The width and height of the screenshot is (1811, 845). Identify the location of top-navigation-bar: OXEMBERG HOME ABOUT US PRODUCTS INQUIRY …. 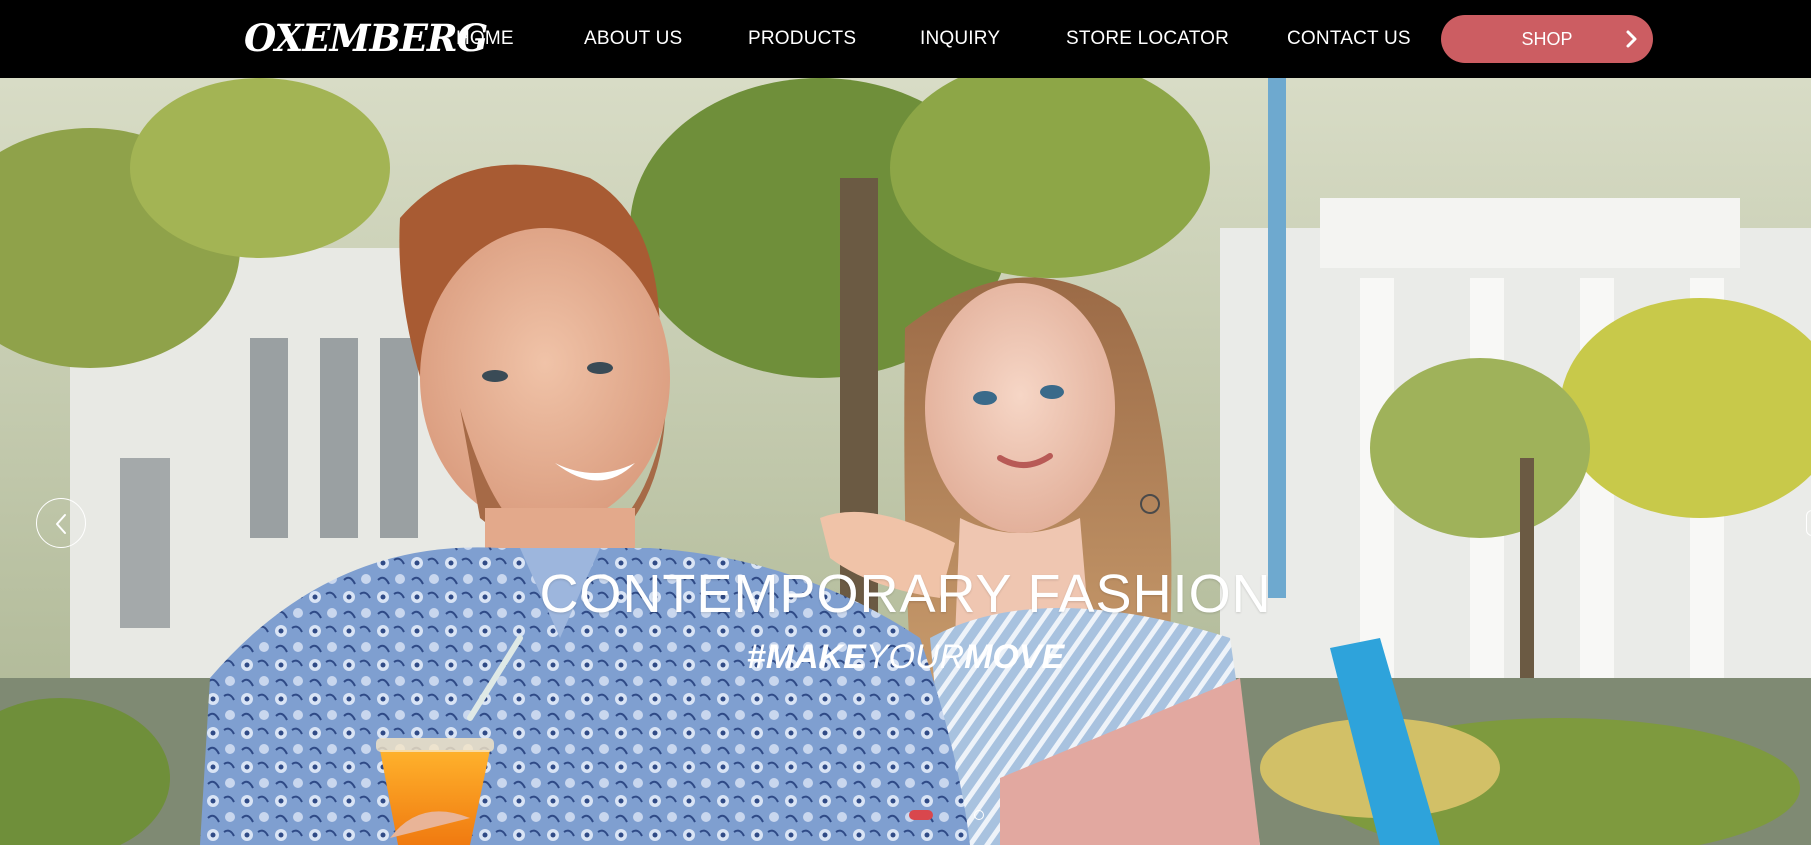
(905, 39).